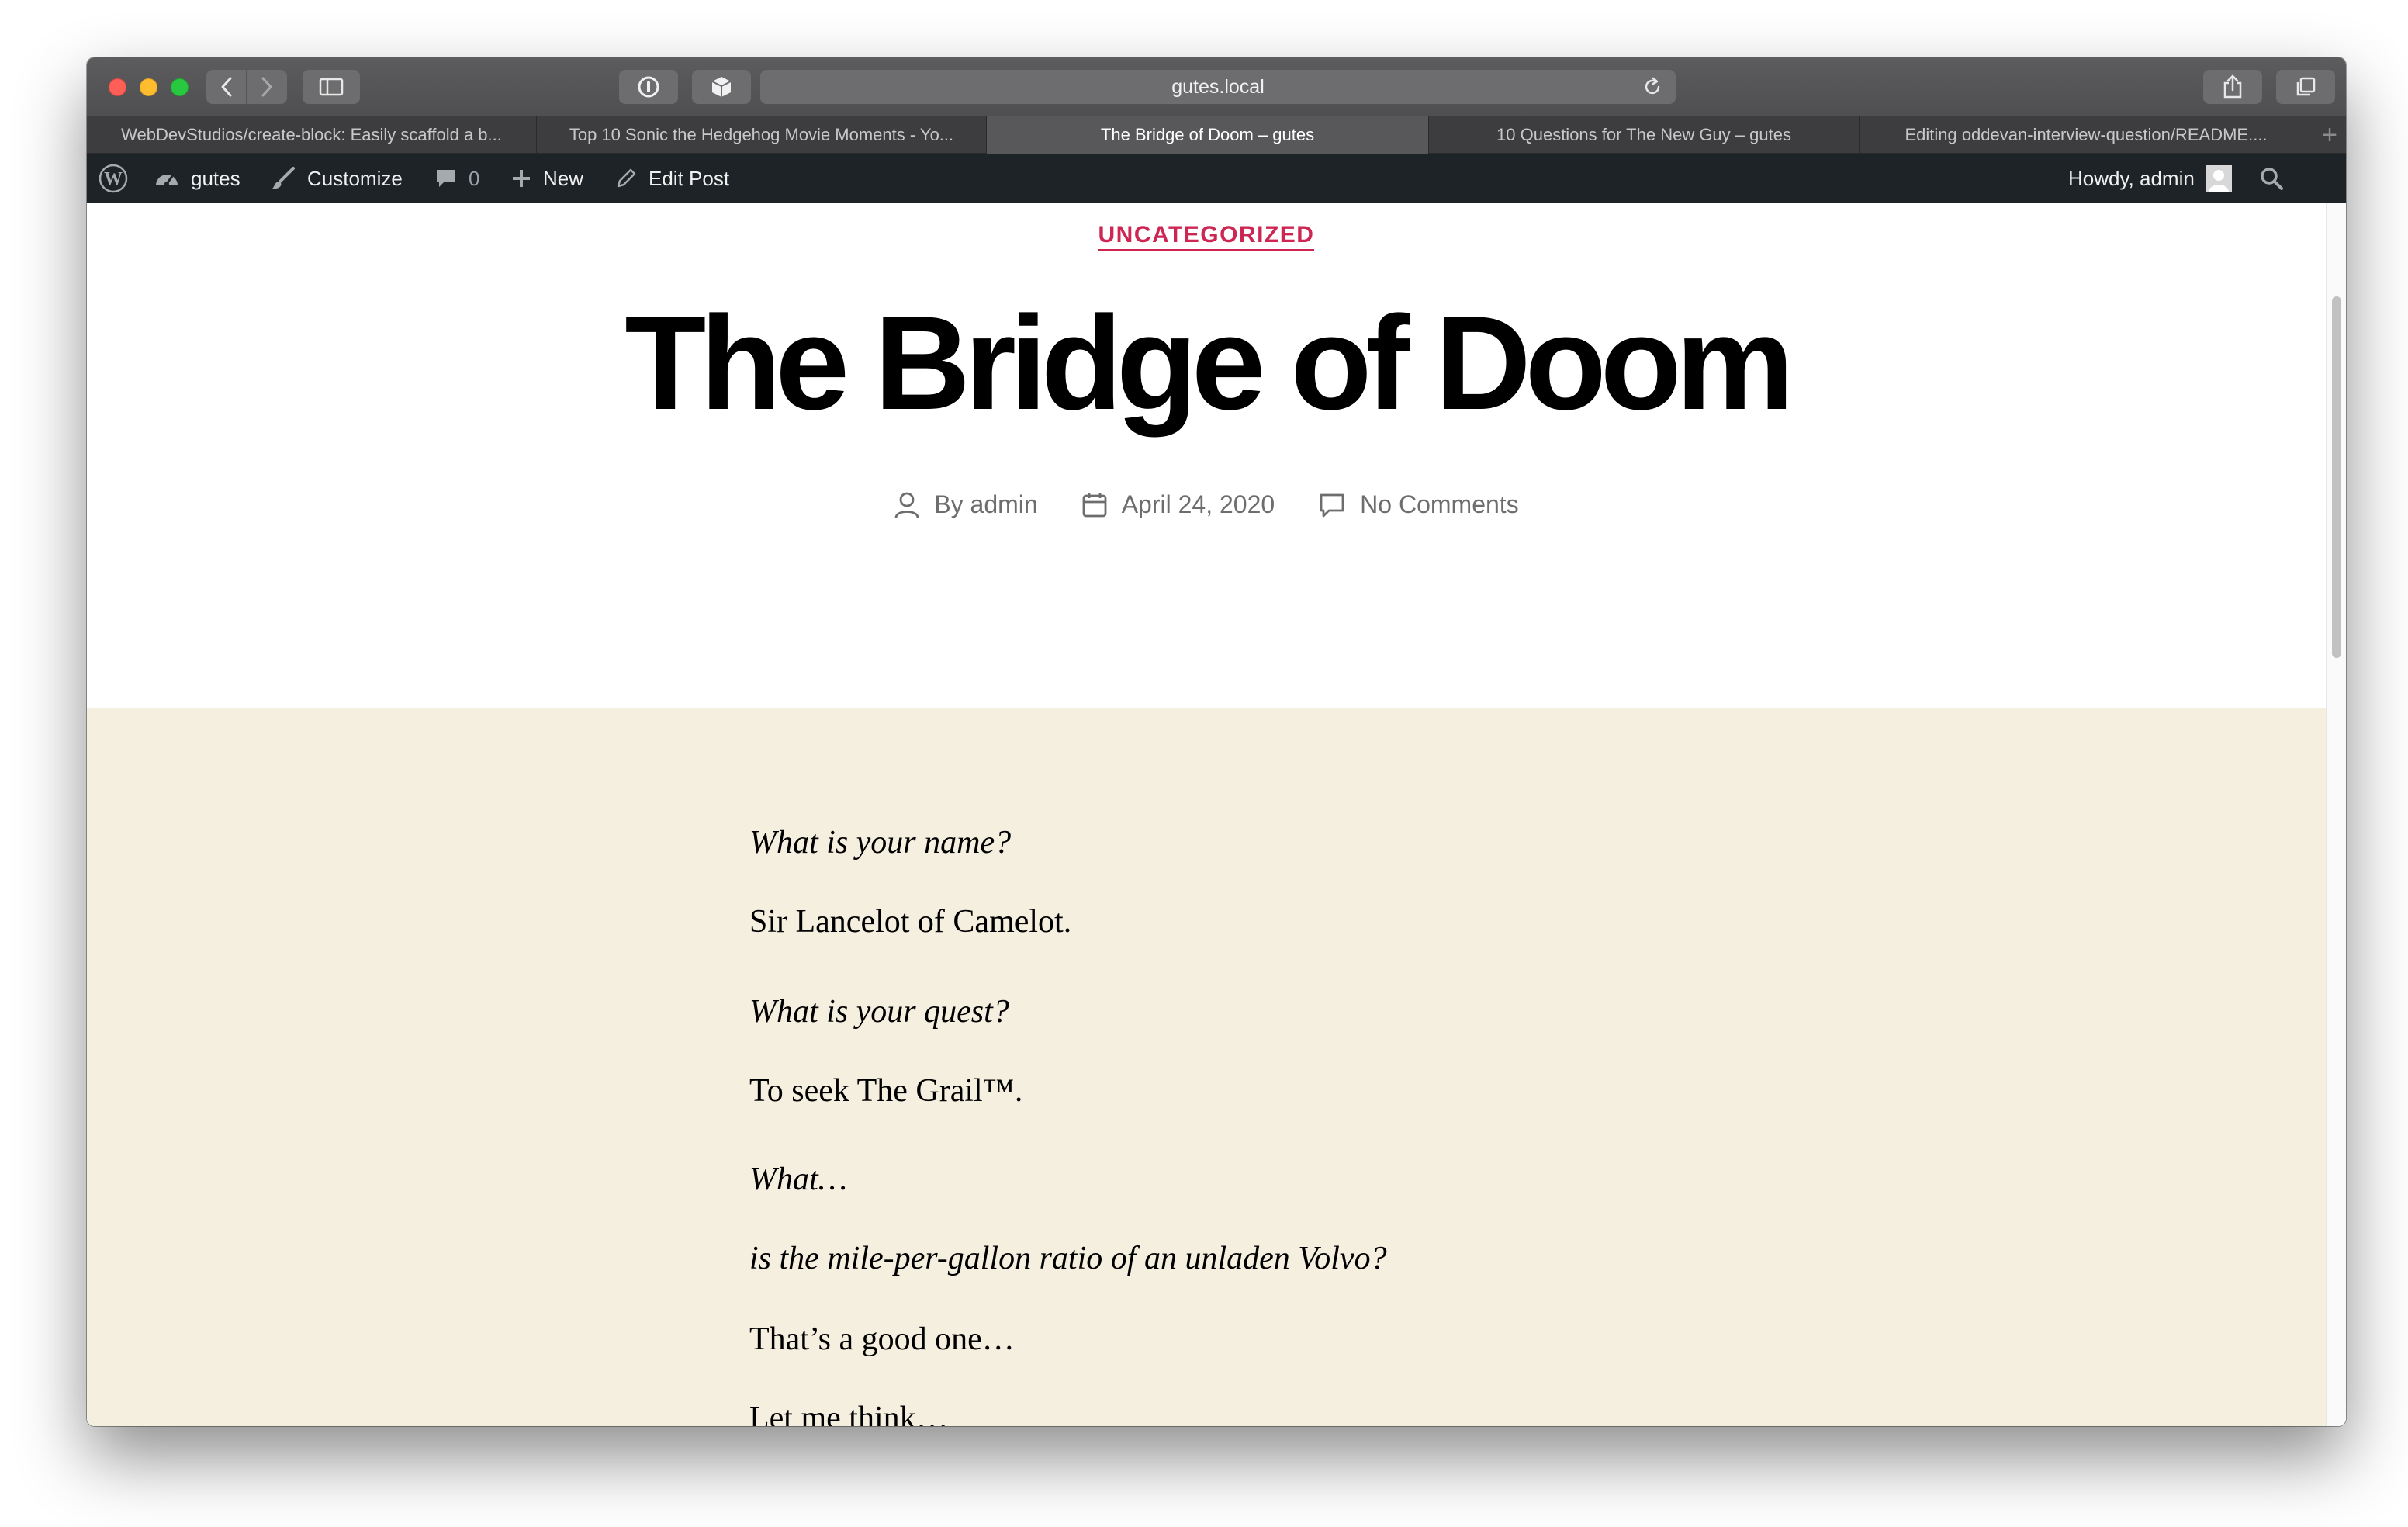 The image size is (2408, 1527). Describe the element at coordinates (886, 1091) in the screenshot. I see `dialogue-line: To seek The Grail™.` at that location.